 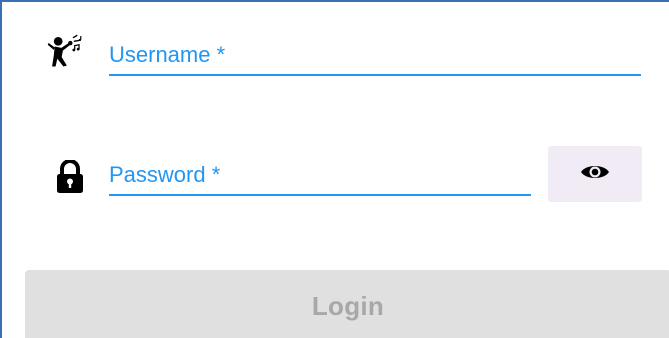 I want to click on password-field: Password *, so click(x=320, y=174).